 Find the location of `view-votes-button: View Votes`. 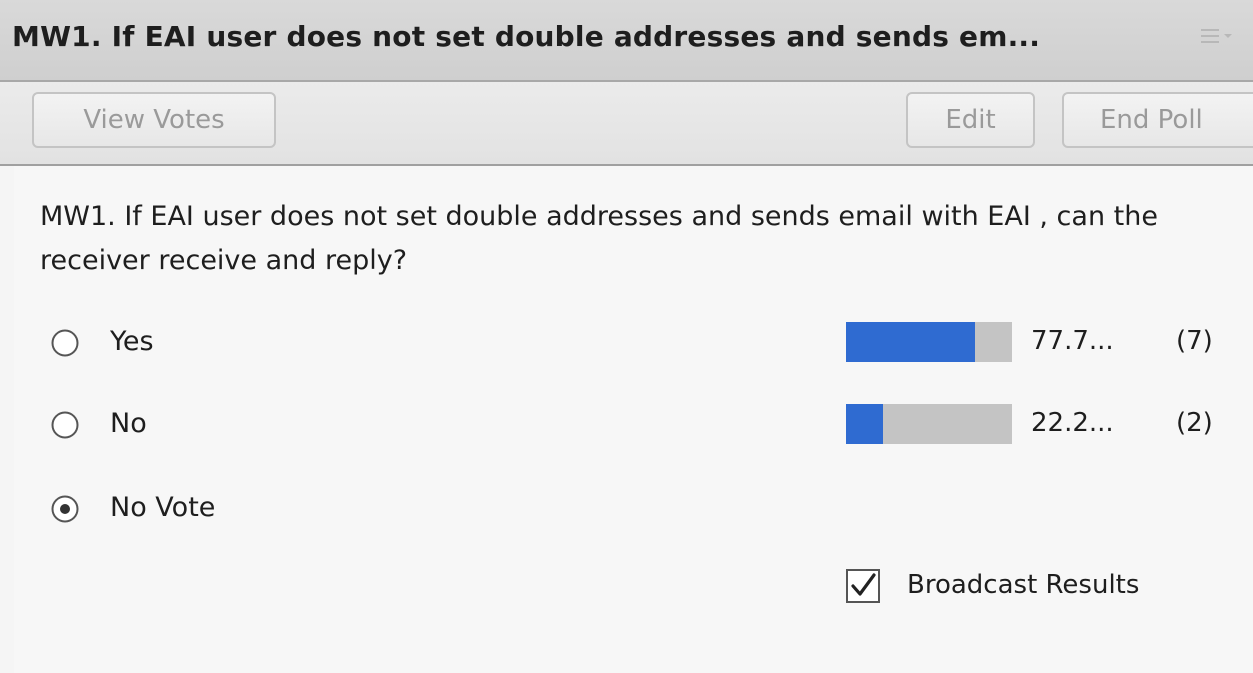

view-votes-button: View Votes is located at coordinates (154, 120).